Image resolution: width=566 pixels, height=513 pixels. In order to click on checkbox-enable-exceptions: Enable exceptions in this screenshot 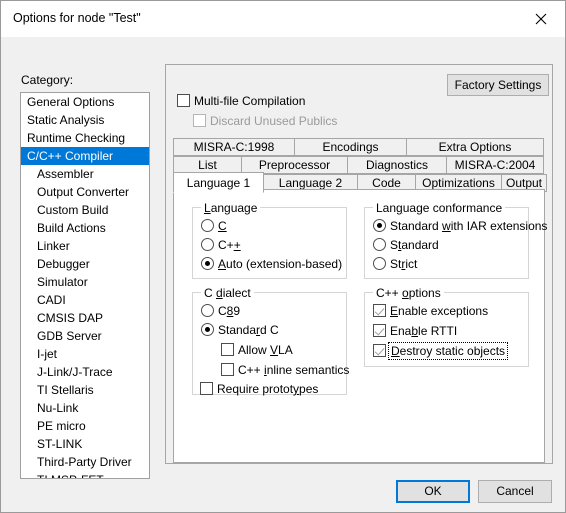, I will do `click(430, 311)`.